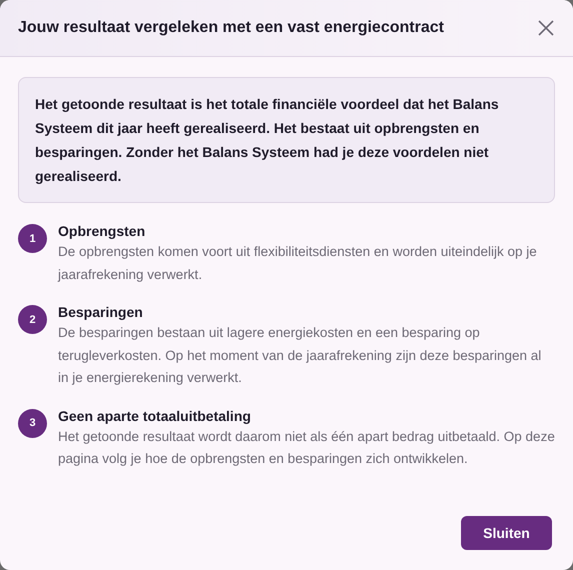  I want to click on step-title: Besparingen, so click(101, 312).